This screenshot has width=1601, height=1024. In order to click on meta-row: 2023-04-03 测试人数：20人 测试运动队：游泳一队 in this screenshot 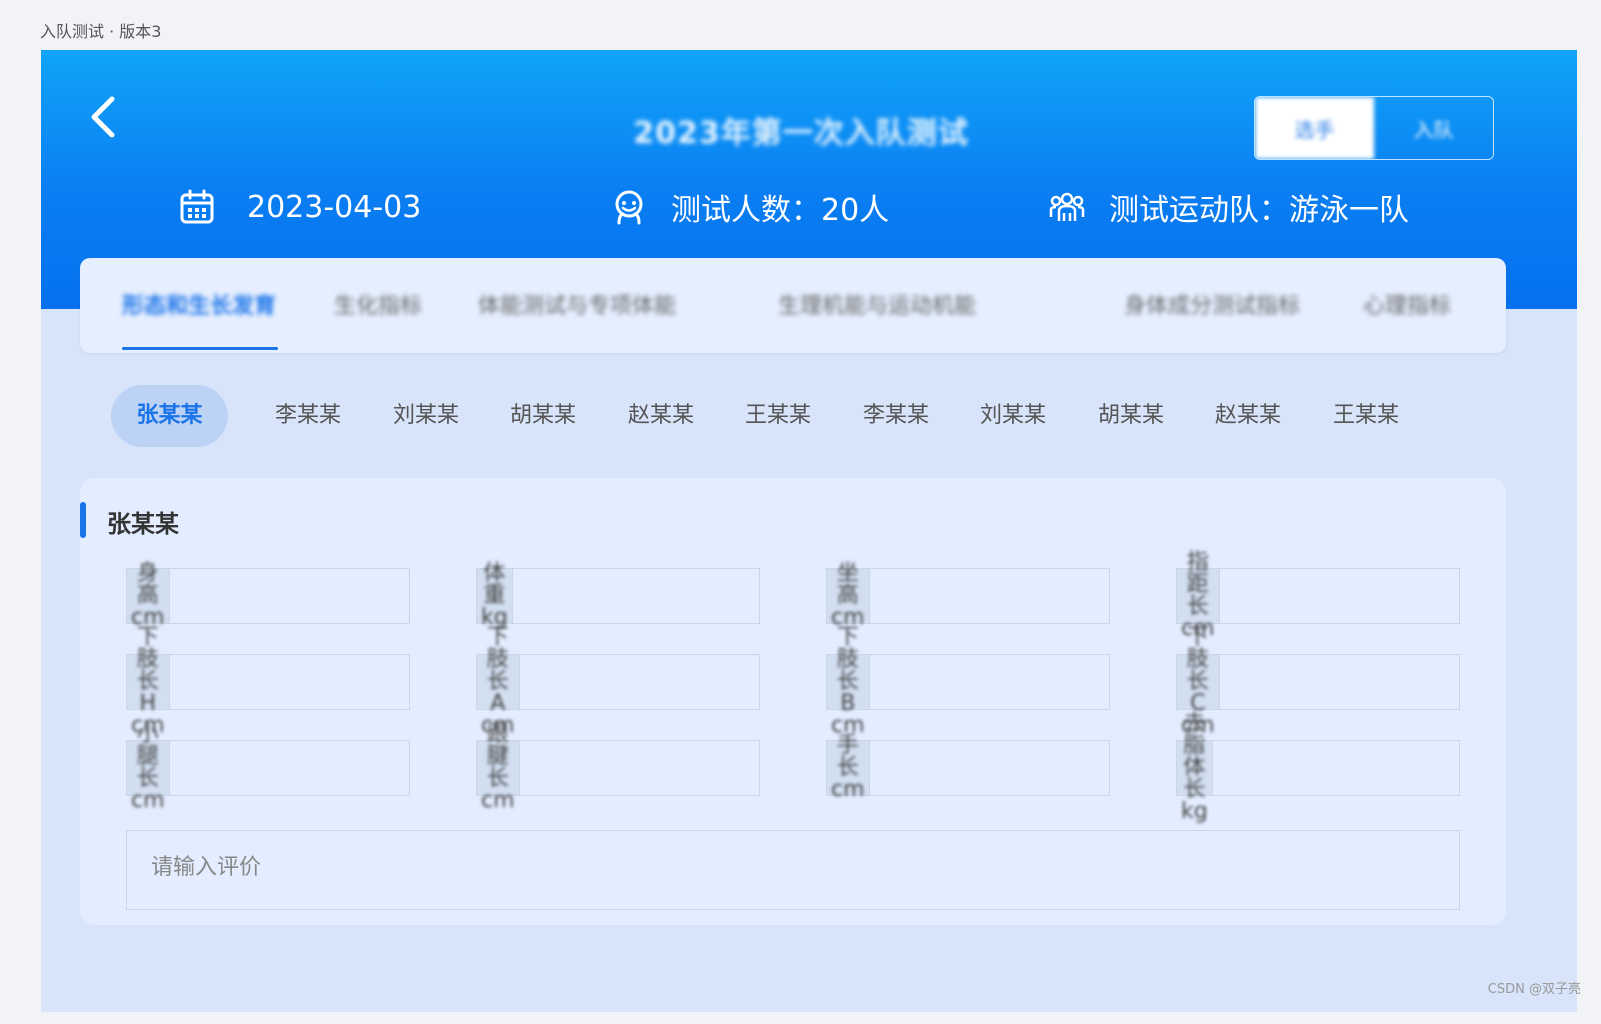, I will do `click(809, 207)`.